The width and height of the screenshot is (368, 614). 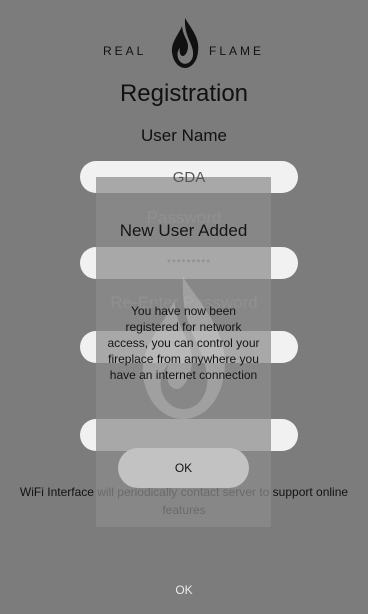 I want to click on username-label: User Name, so click(x=184, y=135).